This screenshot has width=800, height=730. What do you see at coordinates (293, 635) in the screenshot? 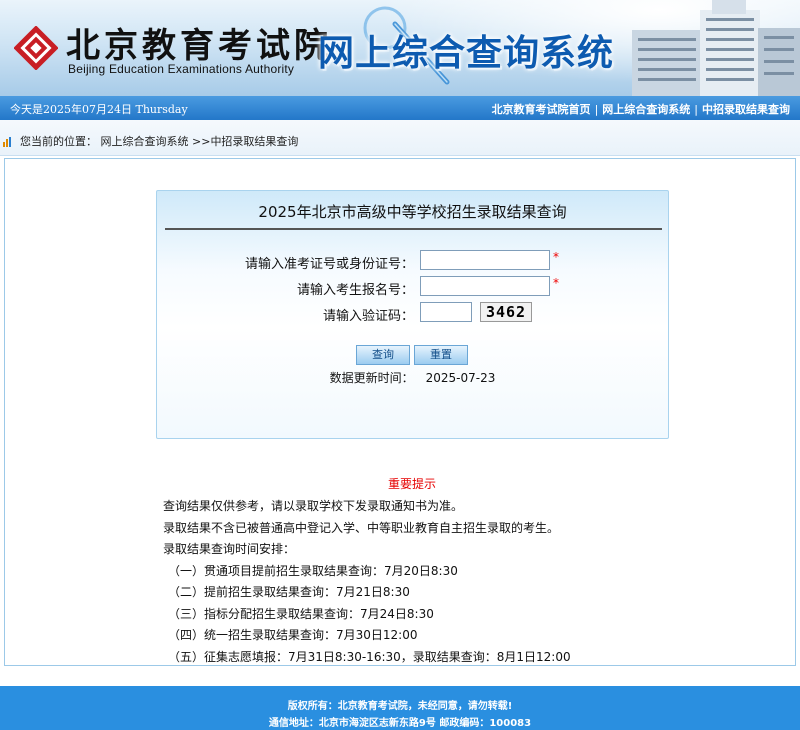
I see `notice-line: （四）统一招生录取结果查询：7月30日12:00` at bounding box center [293, 635].